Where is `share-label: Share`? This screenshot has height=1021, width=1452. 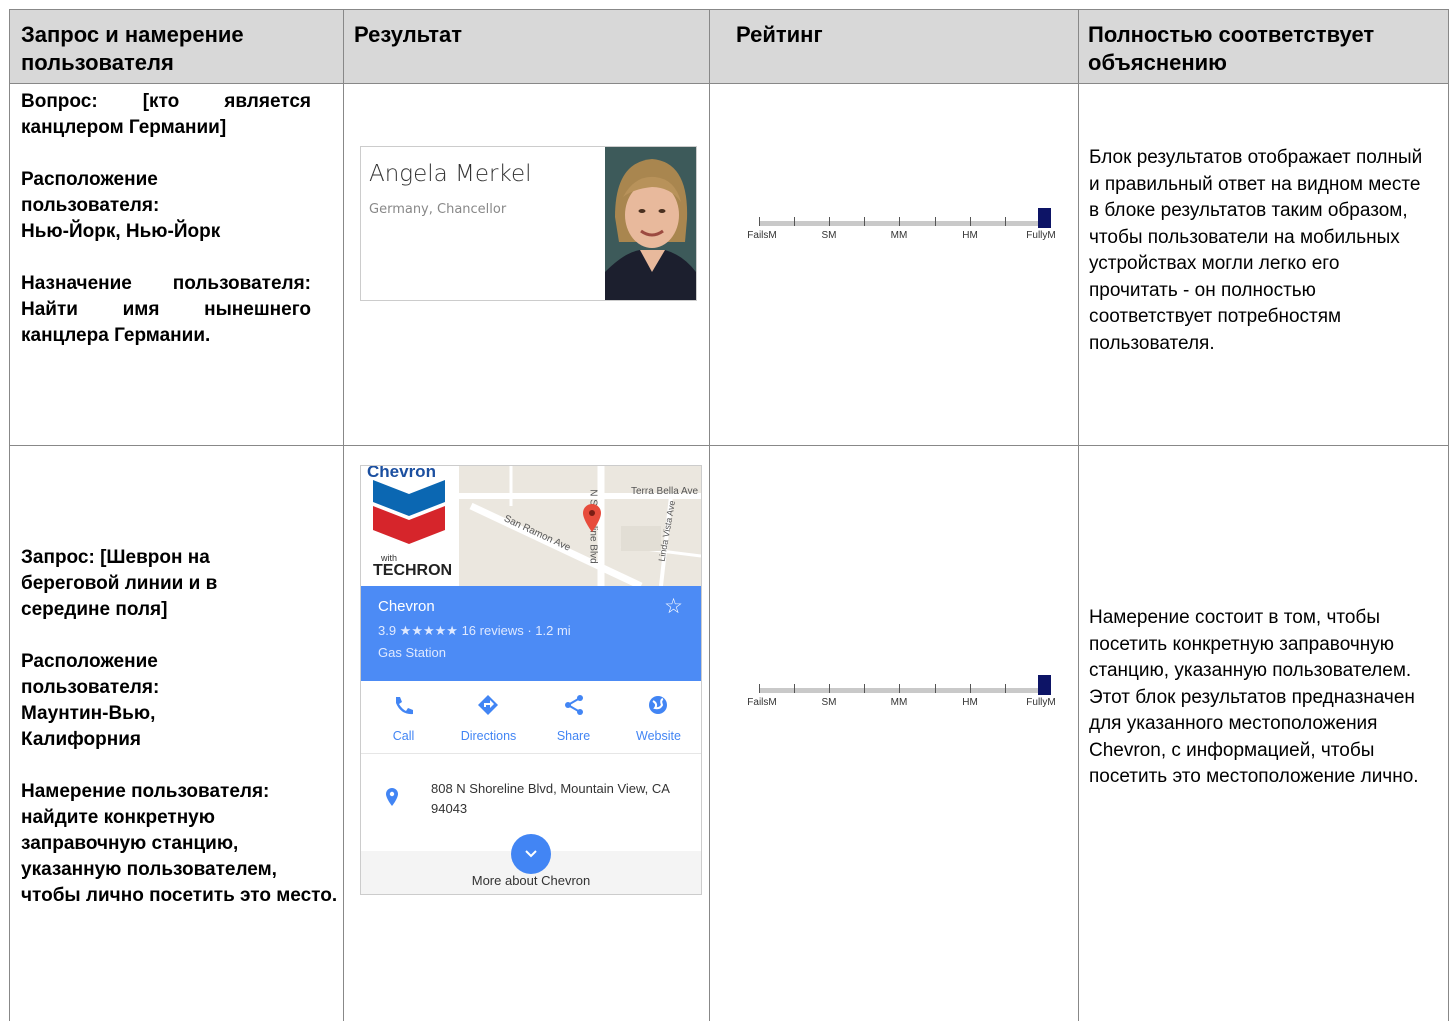
share-label: Share is located at coordinates (573, 736).